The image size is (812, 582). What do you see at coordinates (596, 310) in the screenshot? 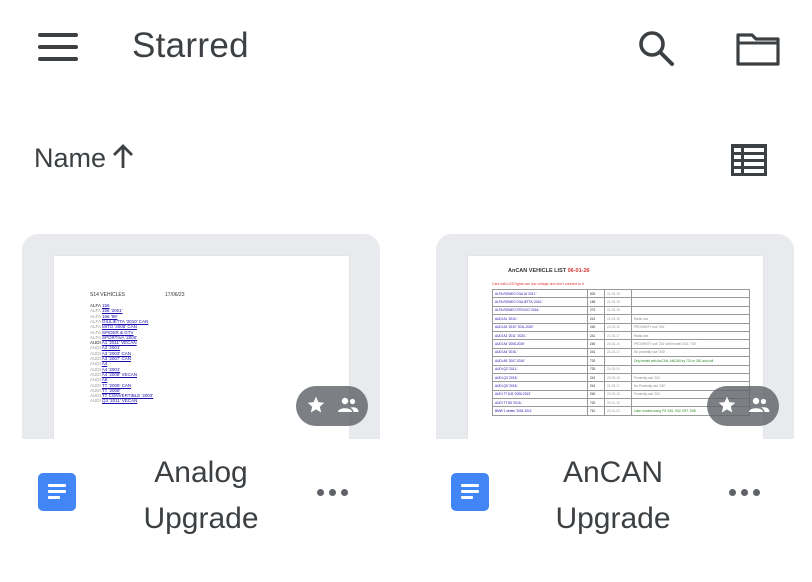
I see `thumbnail-table-cell: 272` at bounding box center [596, 310].